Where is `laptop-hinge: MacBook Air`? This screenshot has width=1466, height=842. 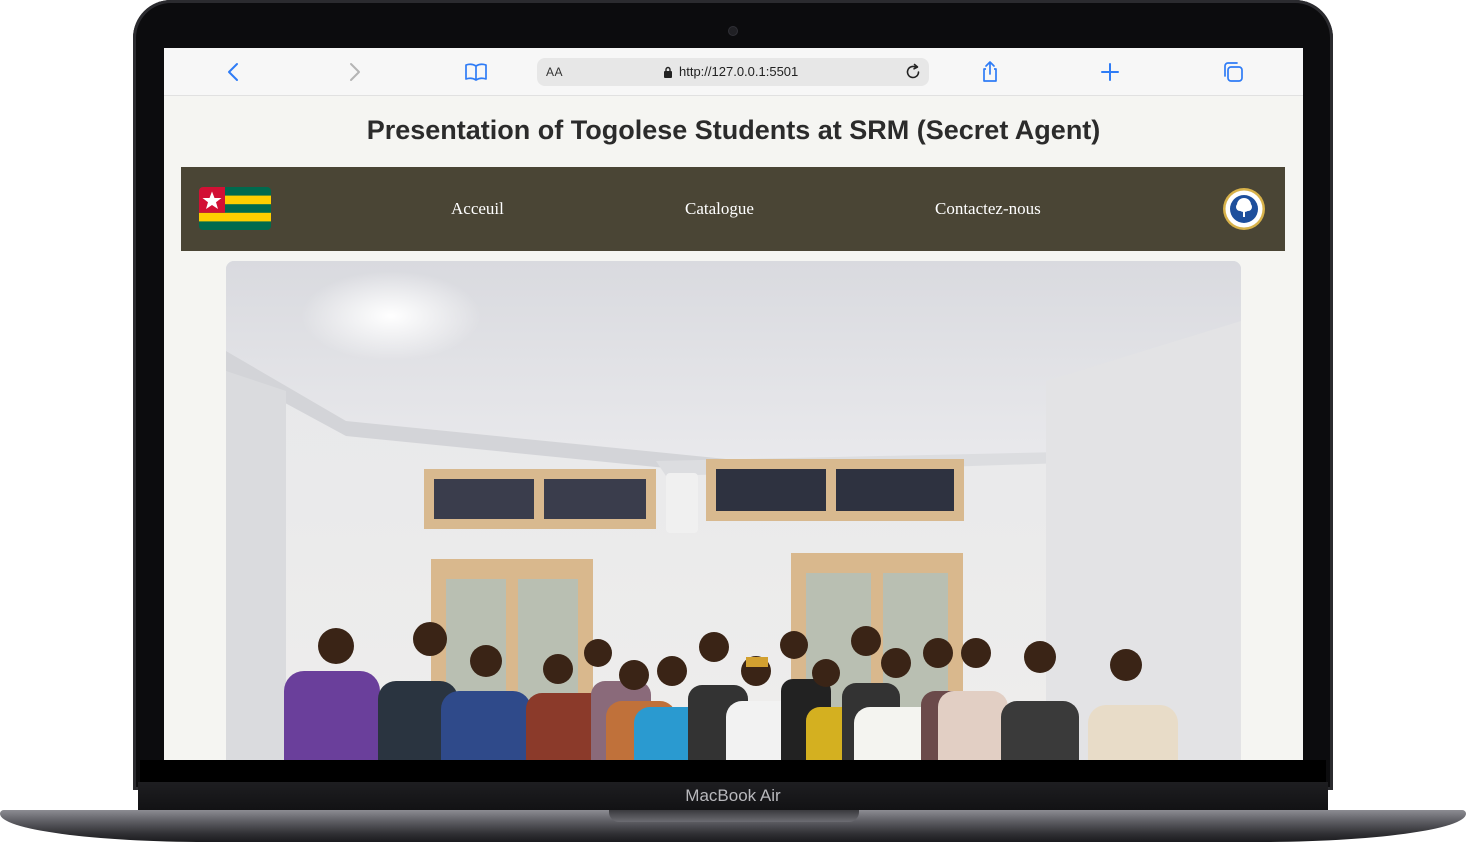
laptop-hinge: MacBook Air is located at coordinates (733, 796).